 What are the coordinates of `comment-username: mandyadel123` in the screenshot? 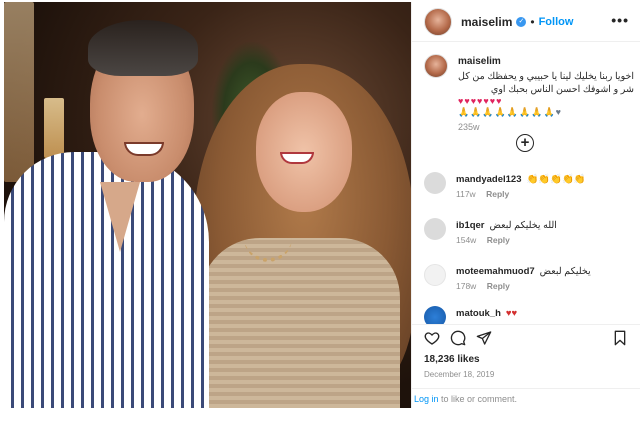 It's located at (488, 179).